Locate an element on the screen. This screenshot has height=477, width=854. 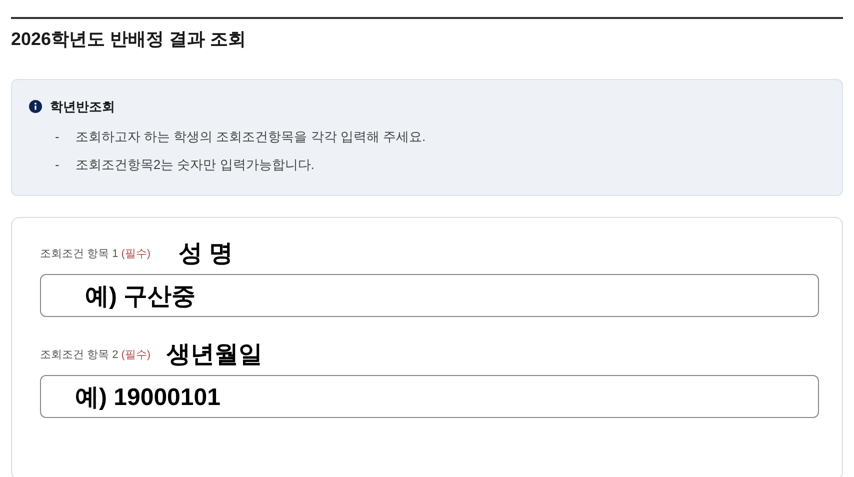
field-label: 조회조건 항목 2 is located at coordinates (79, 355).